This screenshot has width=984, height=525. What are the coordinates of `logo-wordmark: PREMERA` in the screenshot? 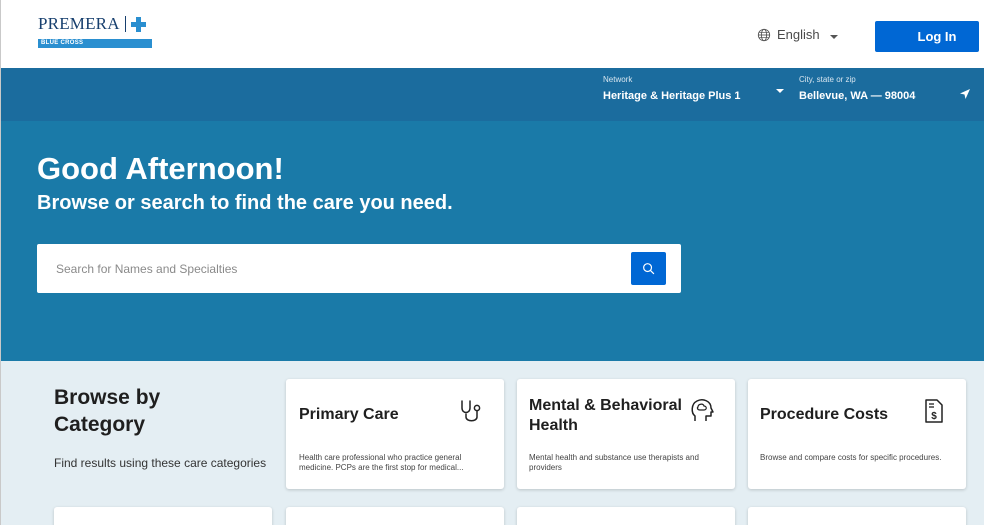 It's located at (79, 23).